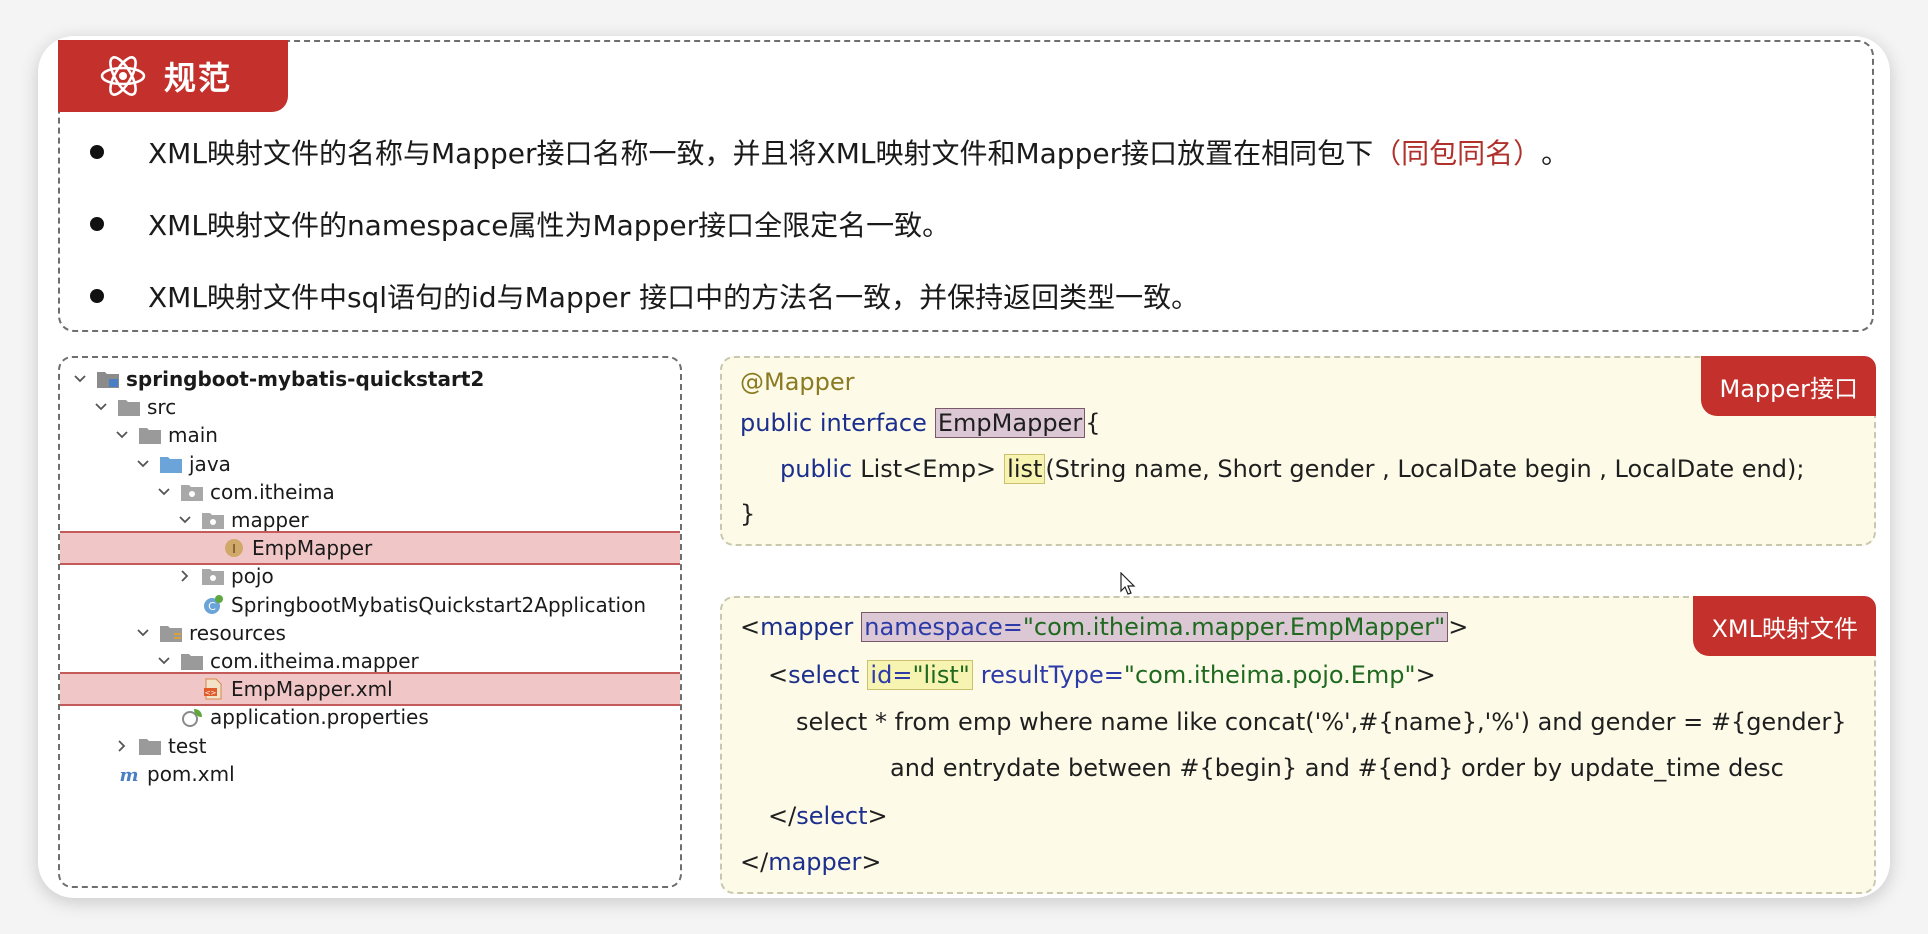  I want to click on section-title: 规范, so click(198, 78).